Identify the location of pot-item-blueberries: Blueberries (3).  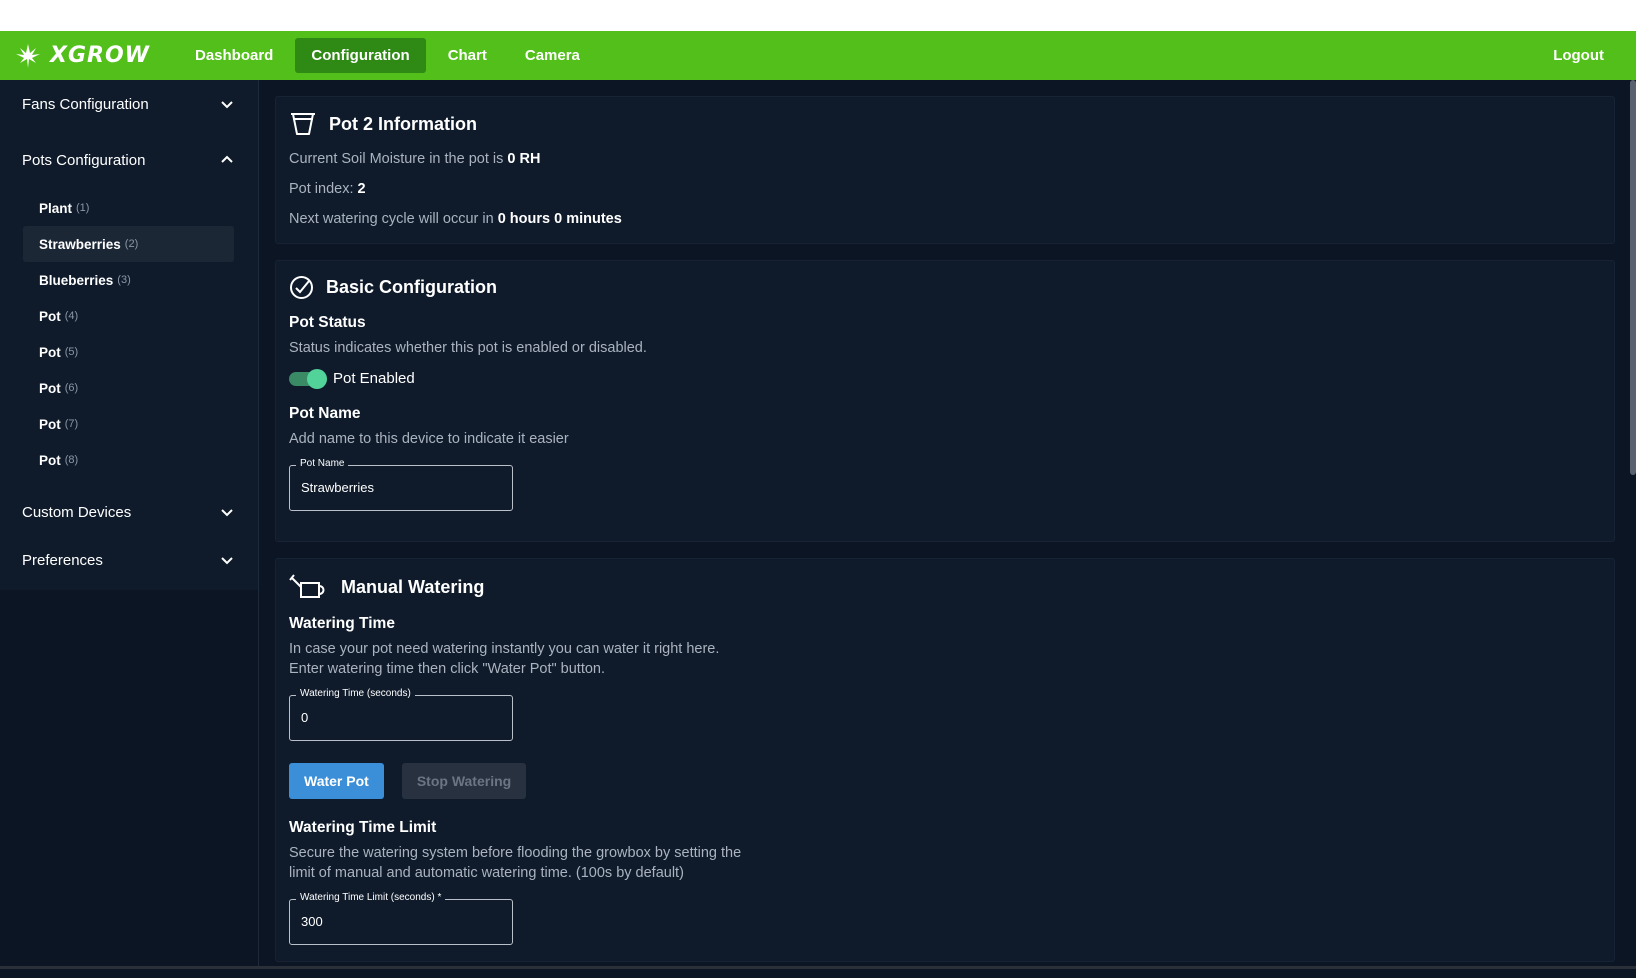
(128, 280).